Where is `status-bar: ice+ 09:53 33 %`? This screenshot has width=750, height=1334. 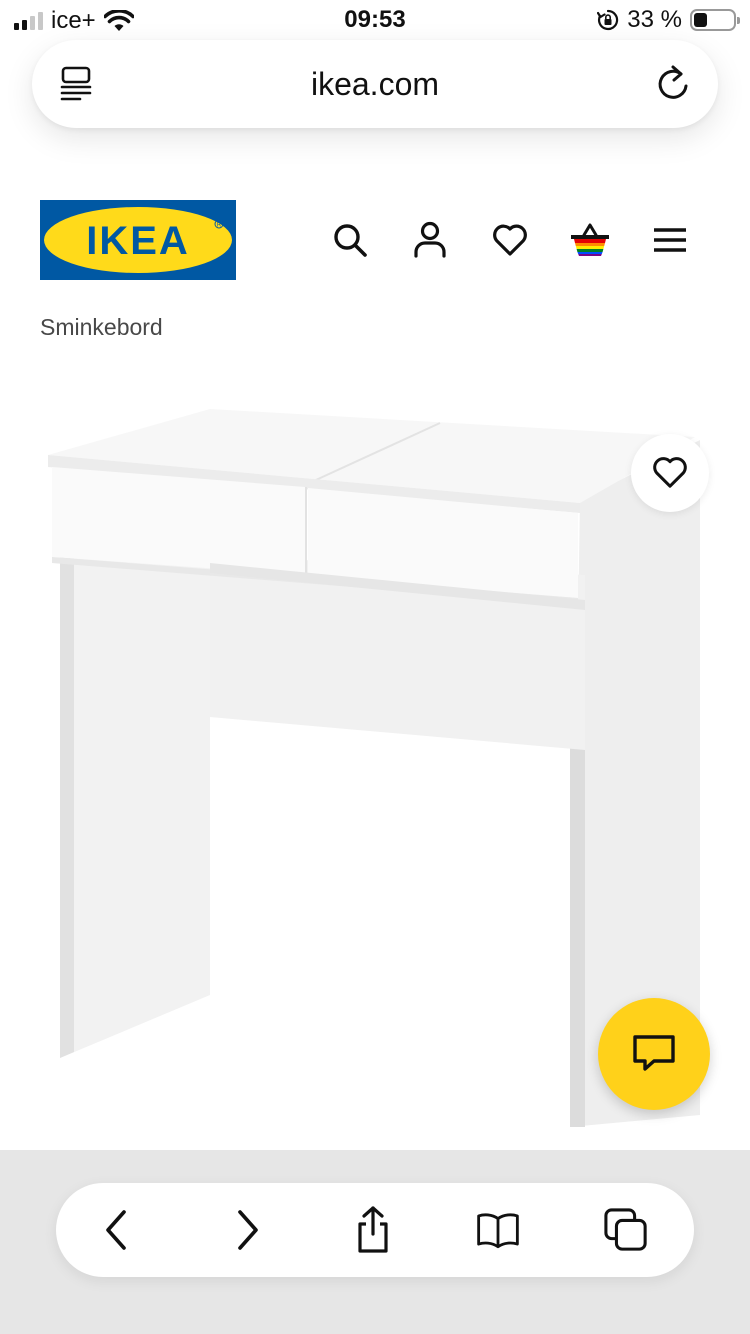
status-bar: ice+ 09:53 33 % is located at coordinates (375, 20).